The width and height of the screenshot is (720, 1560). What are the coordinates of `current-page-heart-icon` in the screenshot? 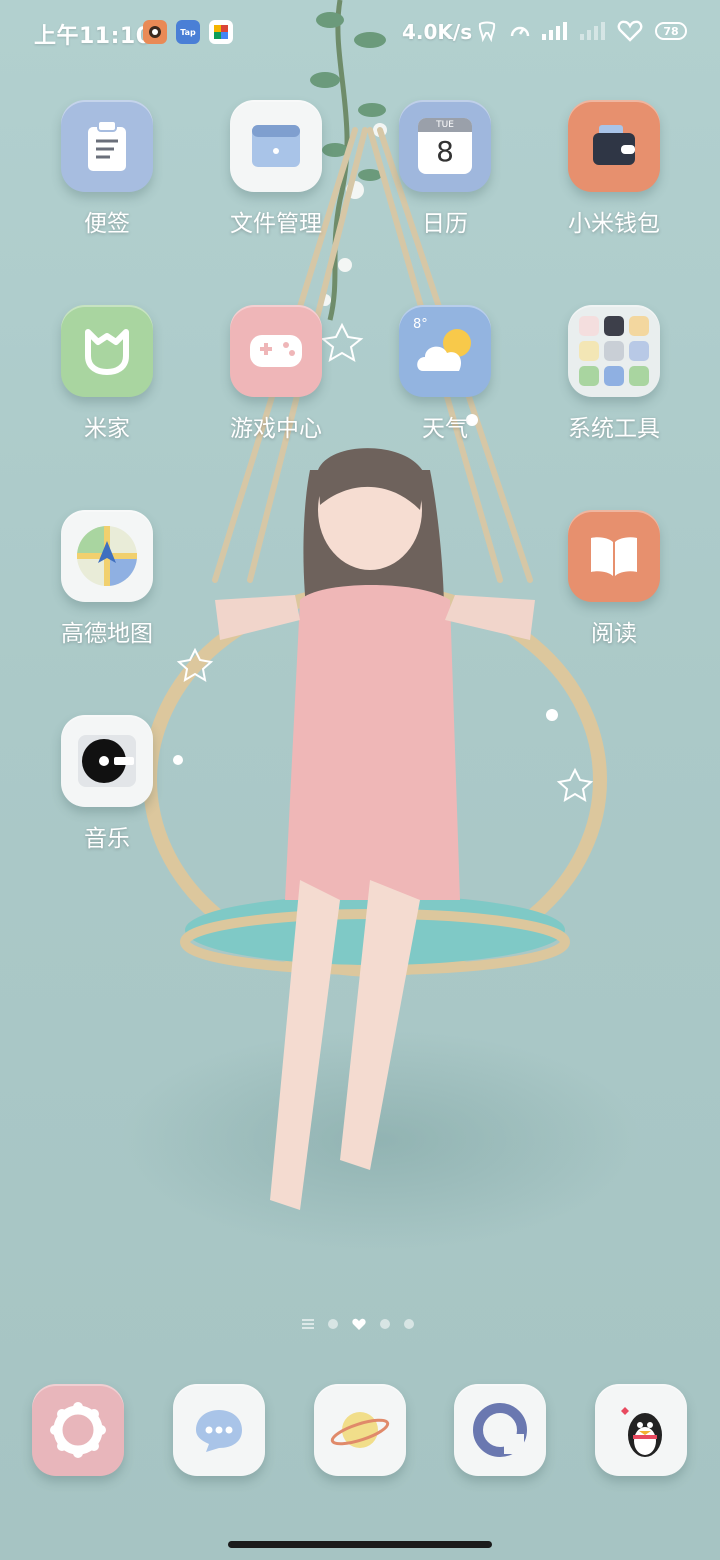 It's located at (359, 1324).